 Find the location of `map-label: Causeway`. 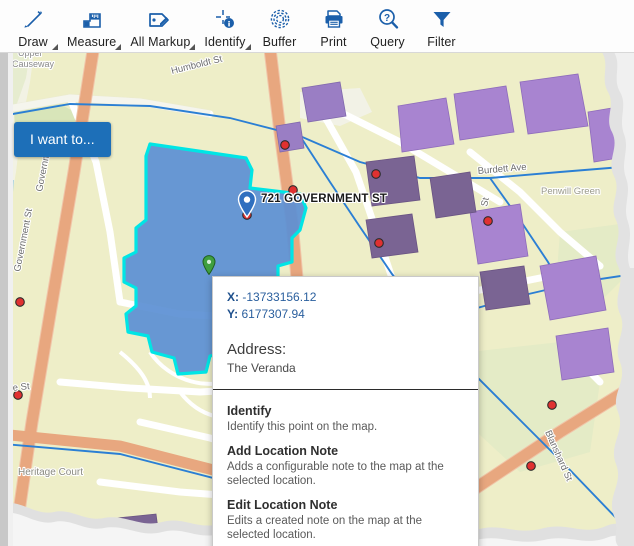

map-label: Causeway is located at coordinates (33, 64).